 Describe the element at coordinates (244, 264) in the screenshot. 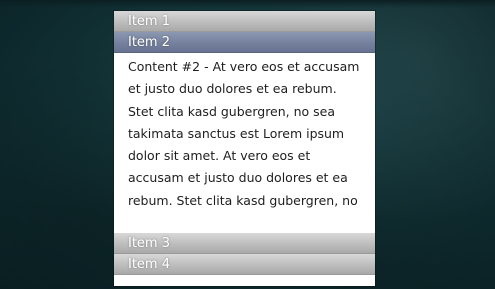

I see `accordion-header-item-4: Item 4` at that location.